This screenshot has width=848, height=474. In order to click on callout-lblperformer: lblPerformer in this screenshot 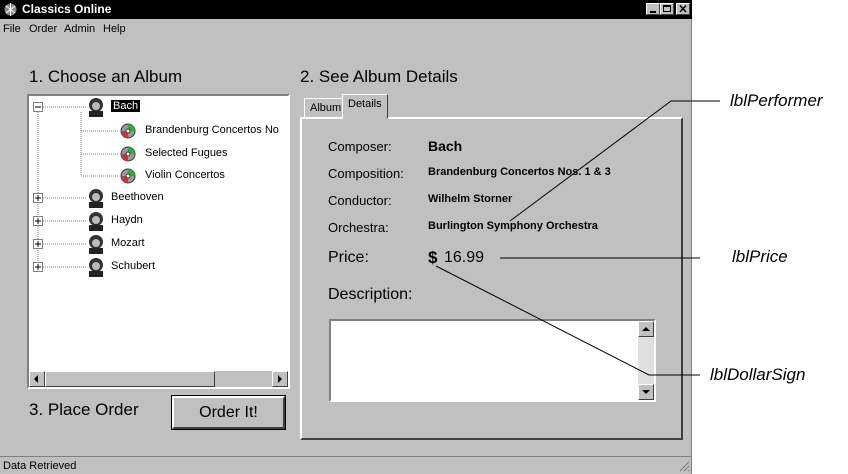, I will do `click(776, 100)`.